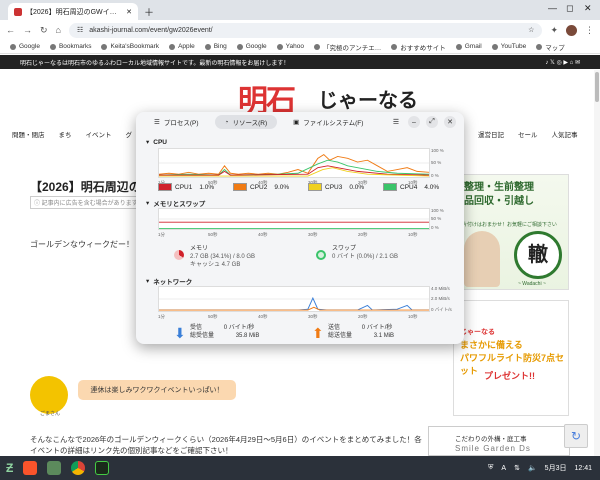 This screenshot has width=600, height=480. I want to click on files-icon, so click(54, 468).